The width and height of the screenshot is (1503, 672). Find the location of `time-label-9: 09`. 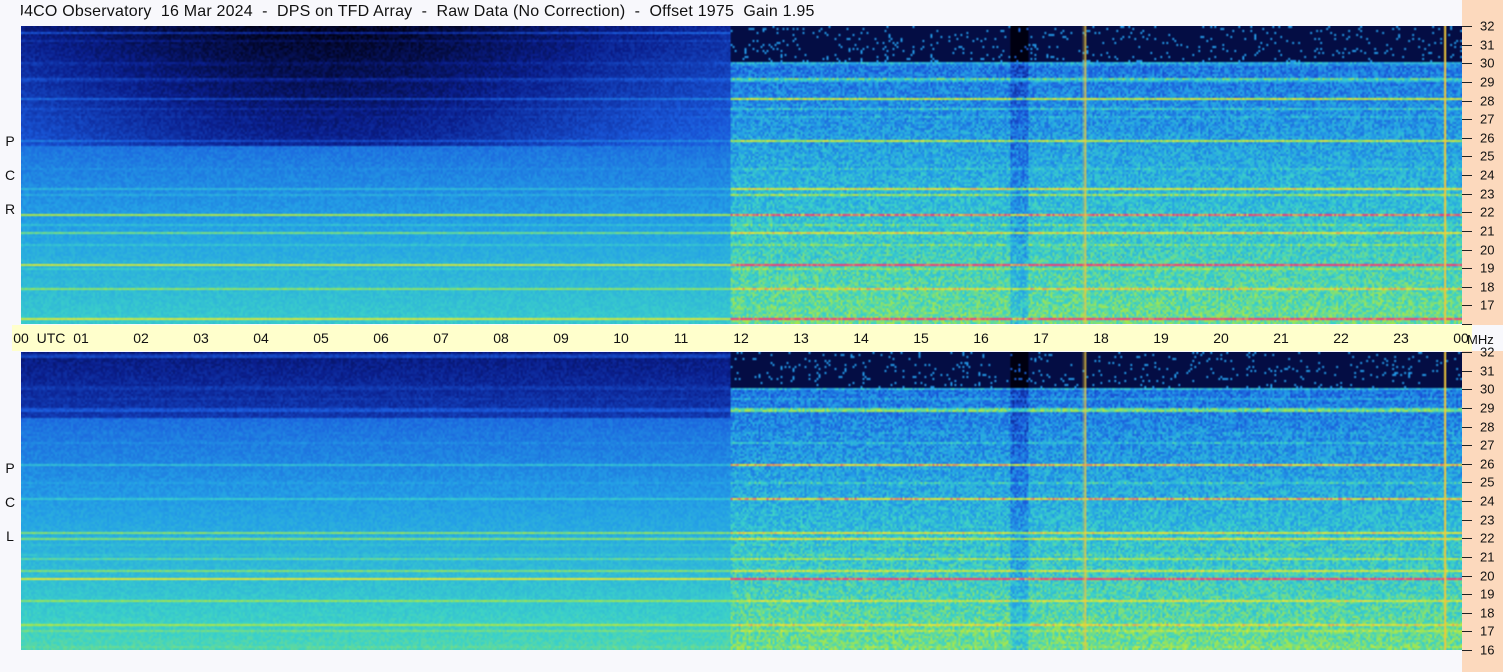

time-label-9: 09 is located at coordinates (561, 338).